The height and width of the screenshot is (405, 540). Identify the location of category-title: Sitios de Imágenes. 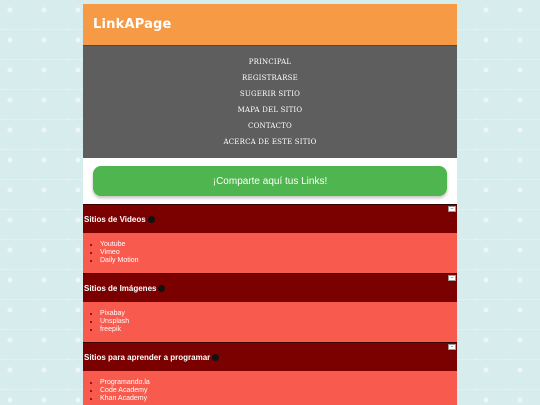
(124, 288).